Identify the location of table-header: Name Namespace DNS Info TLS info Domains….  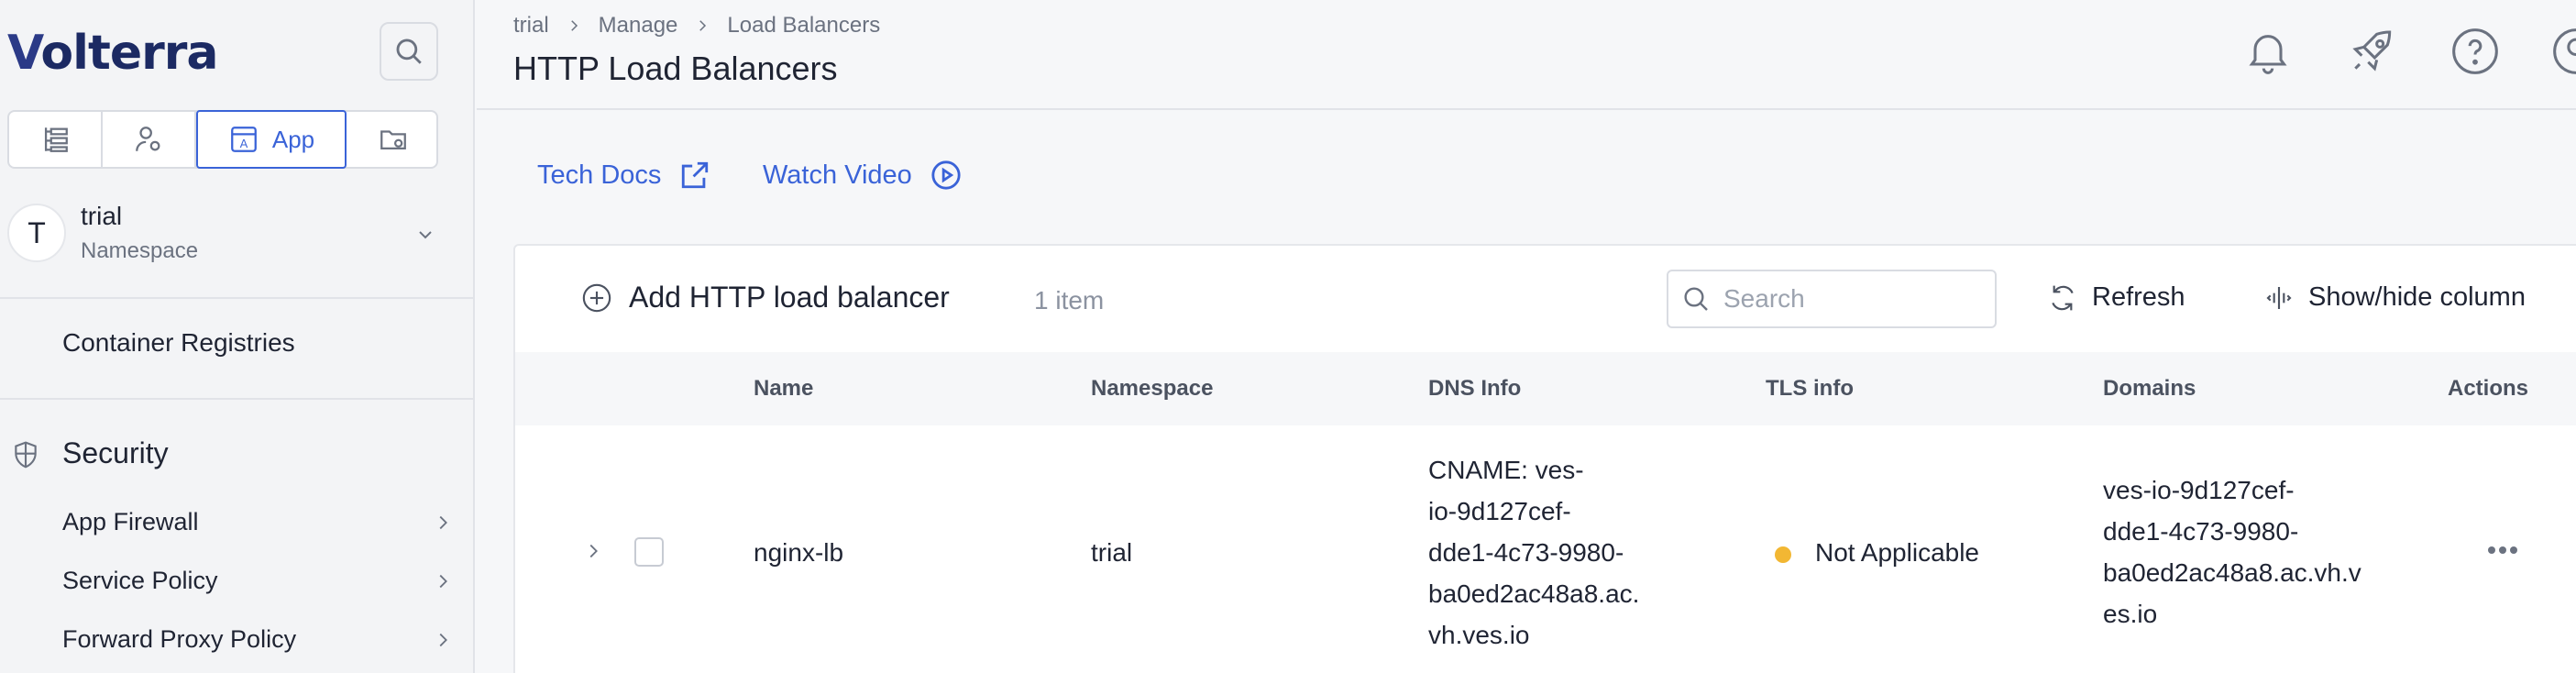
(1545, 388).